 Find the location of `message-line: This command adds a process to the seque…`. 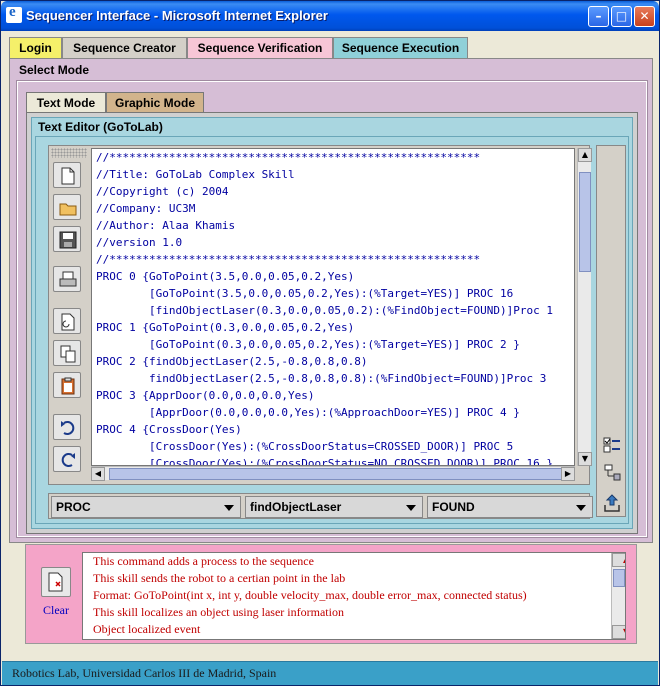

message-line: This command adds a process to the seque… is located at coordinates (203, 561).